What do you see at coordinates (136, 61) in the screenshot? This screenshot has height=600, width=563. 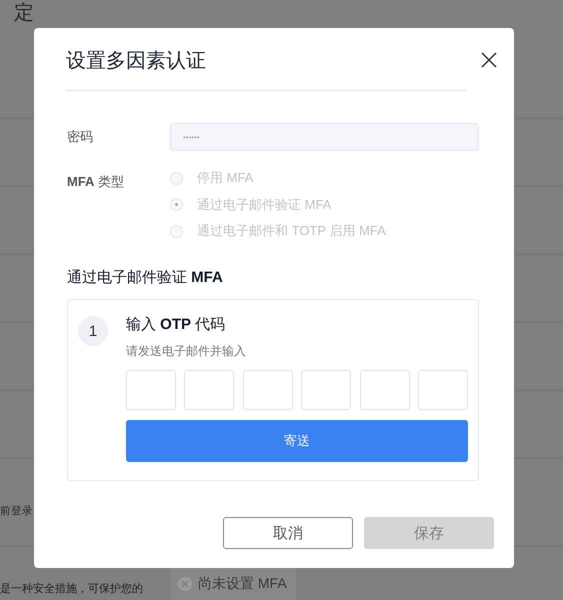 I see `dialog-title: 设置多因素认证` at bounding box center [136, 61].